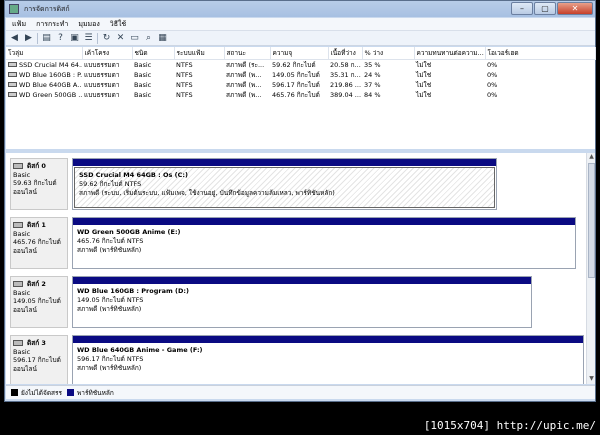  What do you see at coordinates (36, 166) in the screenshot?
I see `disk-name: ดิสก์ 0` at bounding box center [36, 166].